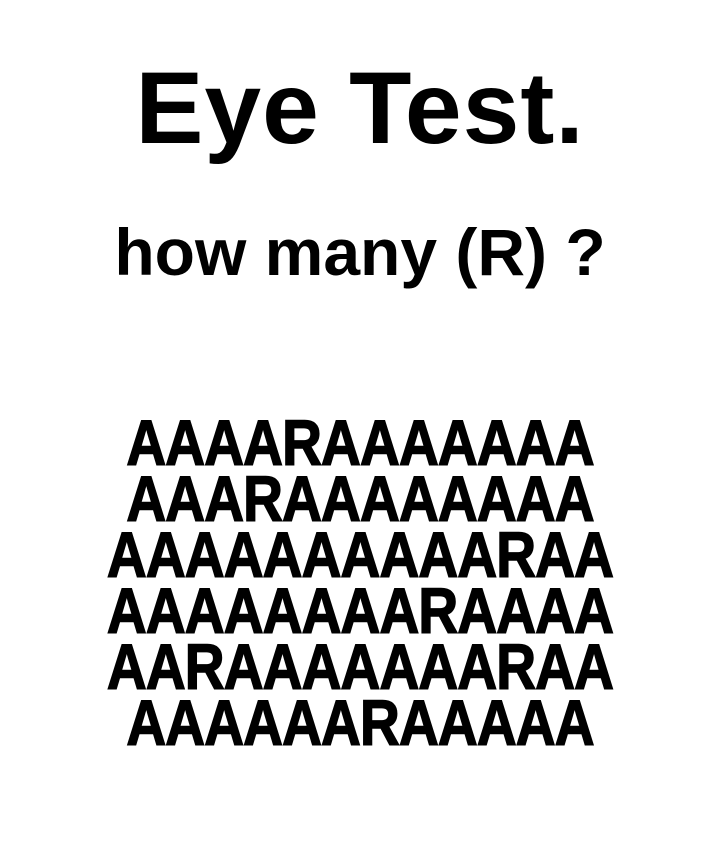 This screenshot has height=860, width=720. Describe the element at coordinates (360, 723) in the screenshot. I see `letter-row: AAAAAARAAAAA` at that location.